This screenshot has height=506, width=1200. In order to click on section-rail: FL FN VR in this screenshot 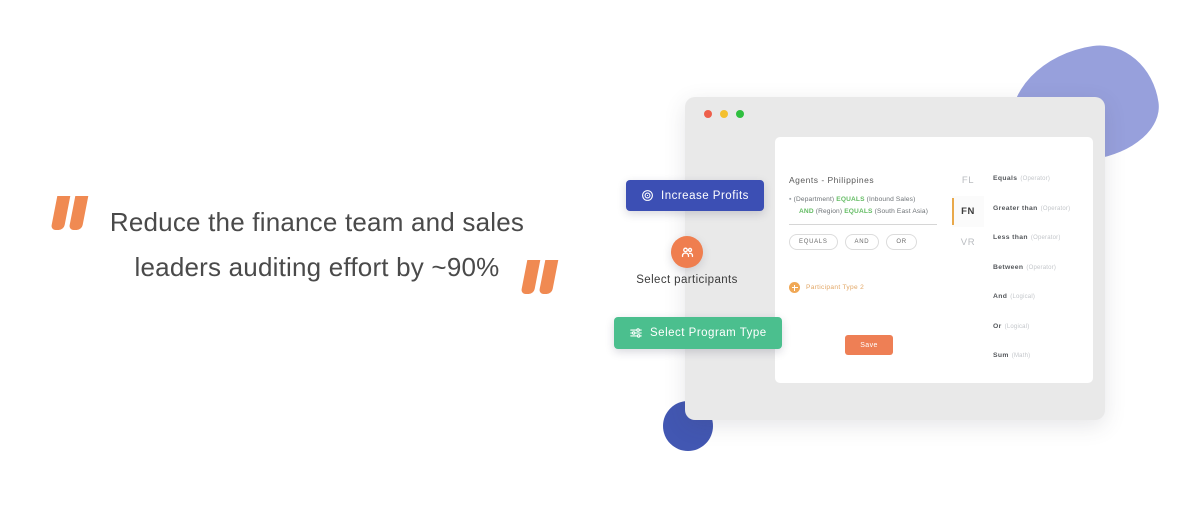, I will do `click(968, 211)`.